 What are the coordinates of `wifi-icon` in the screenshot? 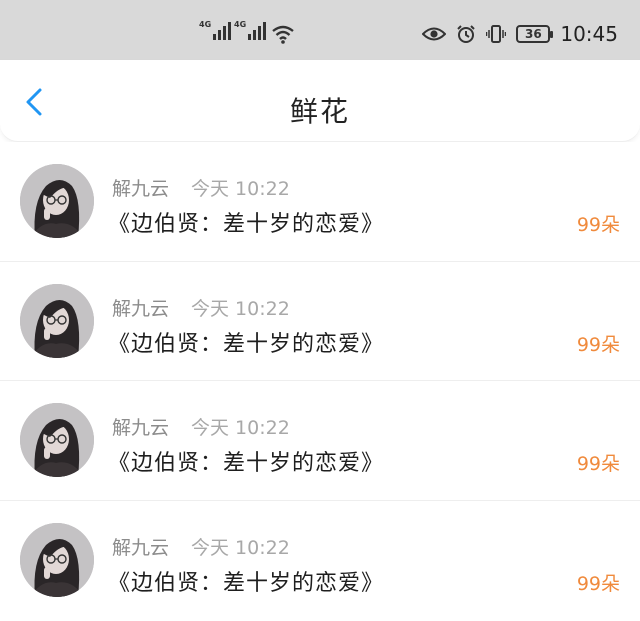 It's located at (283, 34).